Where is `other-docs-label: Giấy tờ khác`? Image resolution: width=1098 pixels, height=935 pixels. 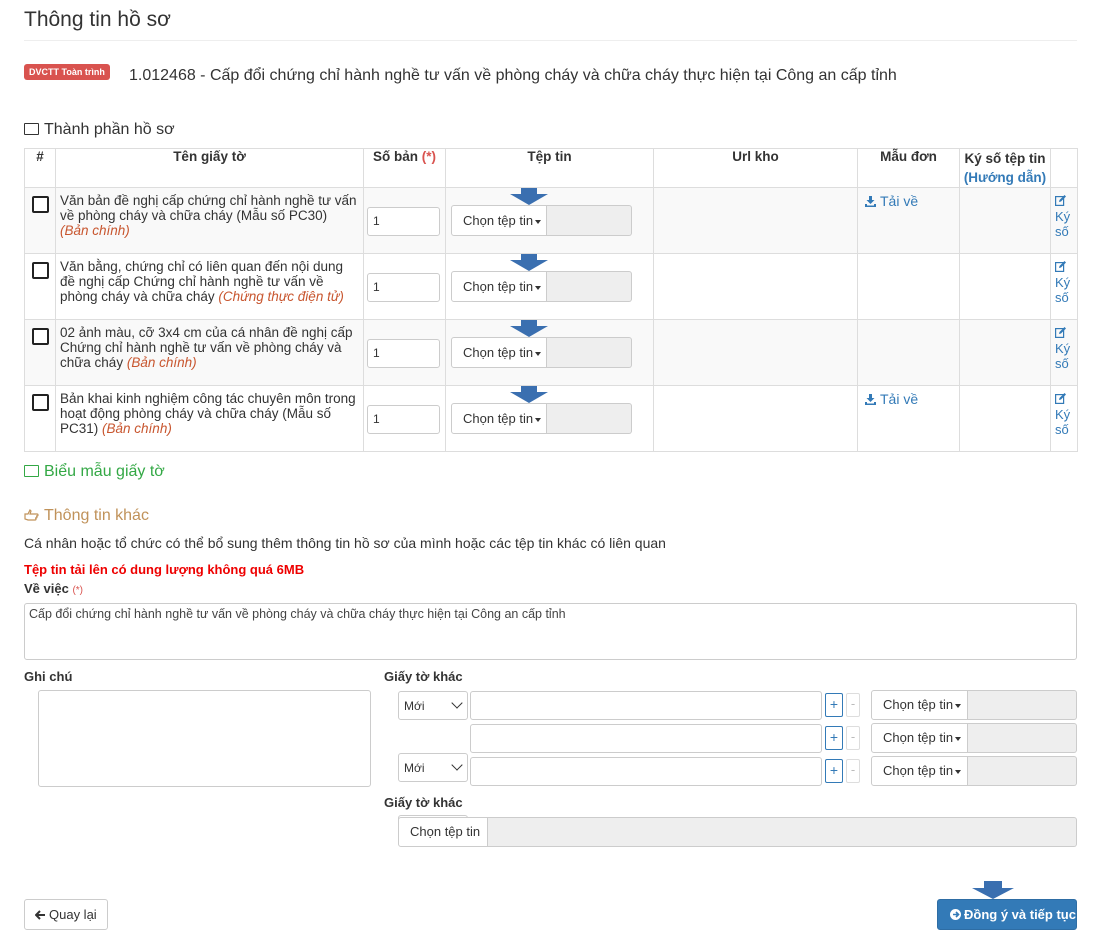 other-docs-label: Giấy tờ khác is located at coordinates (423, 676).